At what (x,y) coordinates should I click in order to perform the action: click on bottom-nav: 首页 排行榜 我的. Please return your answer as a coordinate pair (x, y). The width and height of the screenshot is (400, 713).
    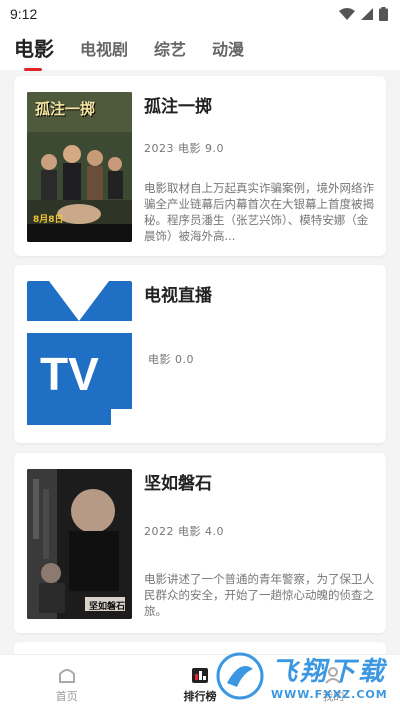
    Looking at the image, I should click on (200, 683).